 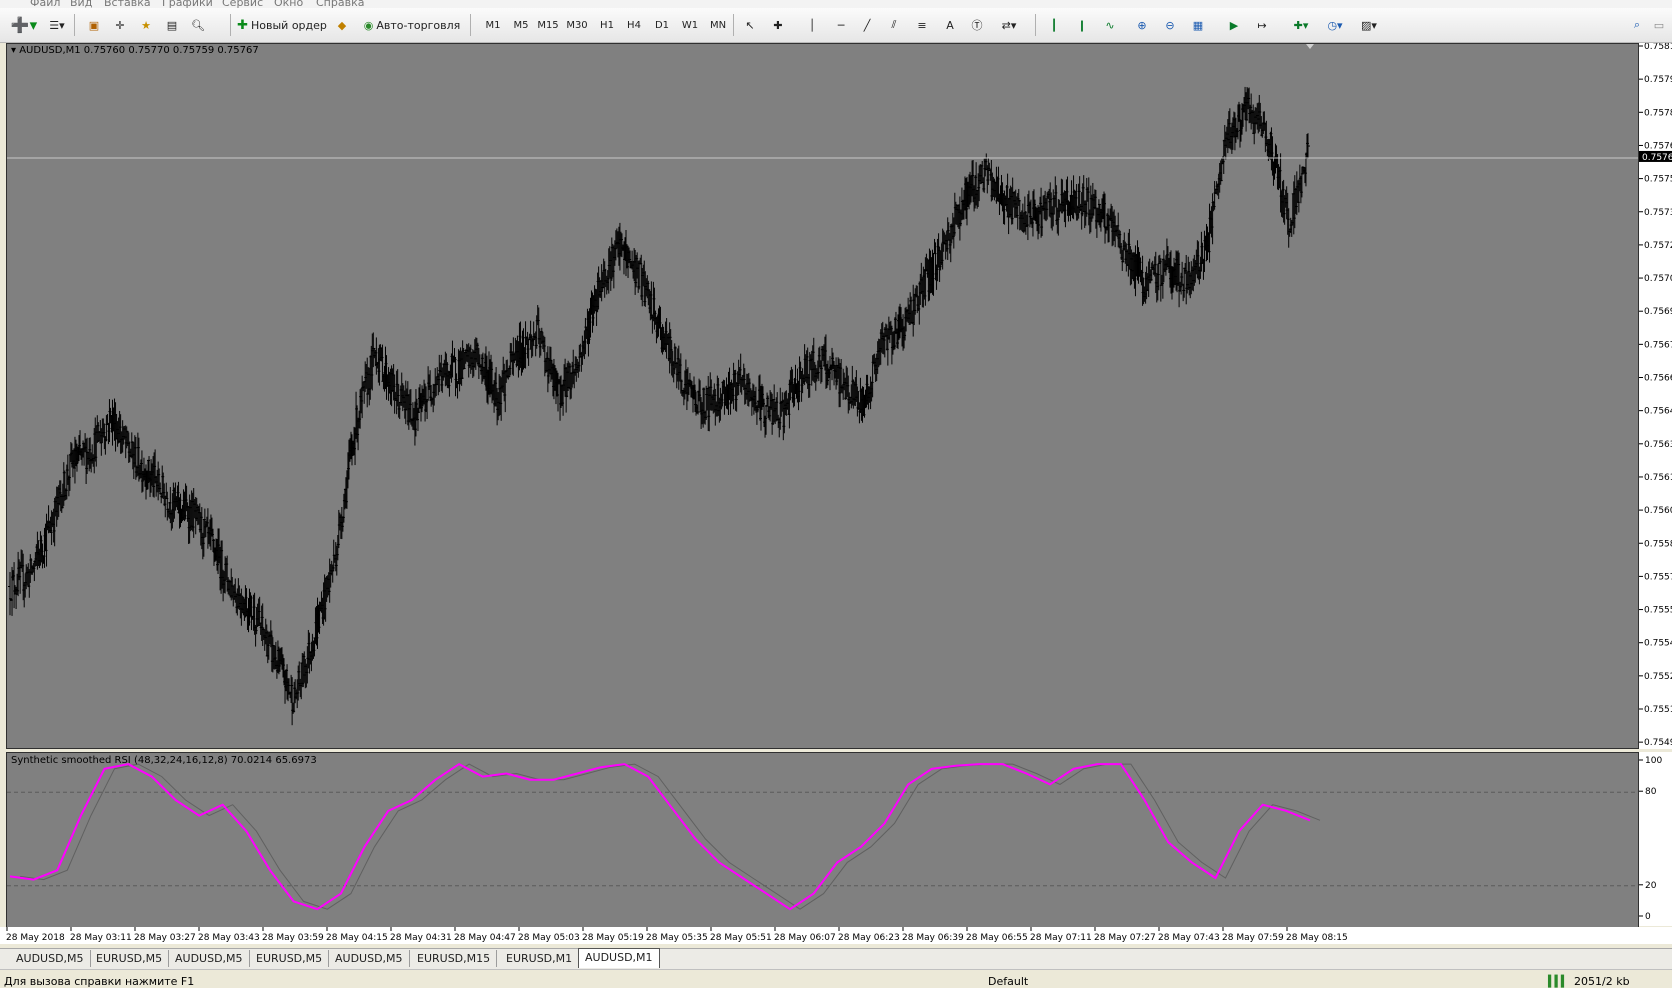 What do you see at coordinates (1648, 917) in the screenshot?
I see `indicator-tick-label: 0` at bounding box center [1648, 917].